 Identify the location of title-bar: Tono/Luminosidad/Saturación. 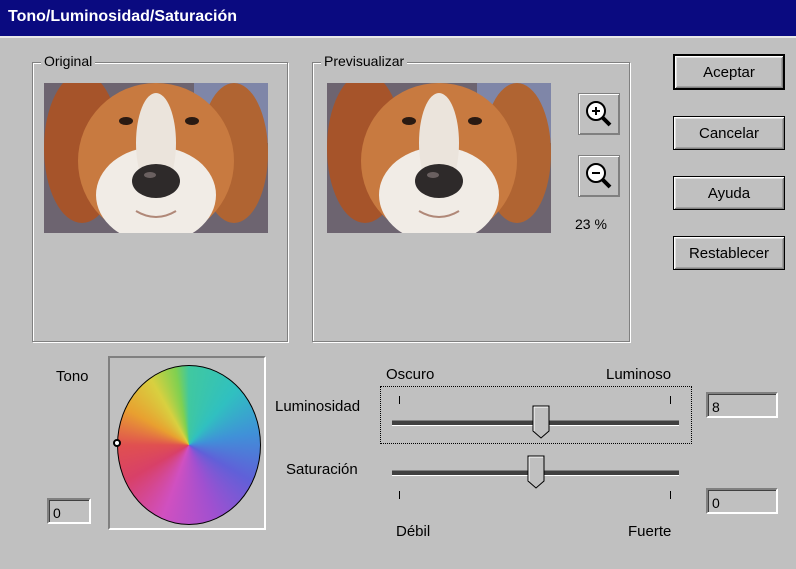
(398, 19).